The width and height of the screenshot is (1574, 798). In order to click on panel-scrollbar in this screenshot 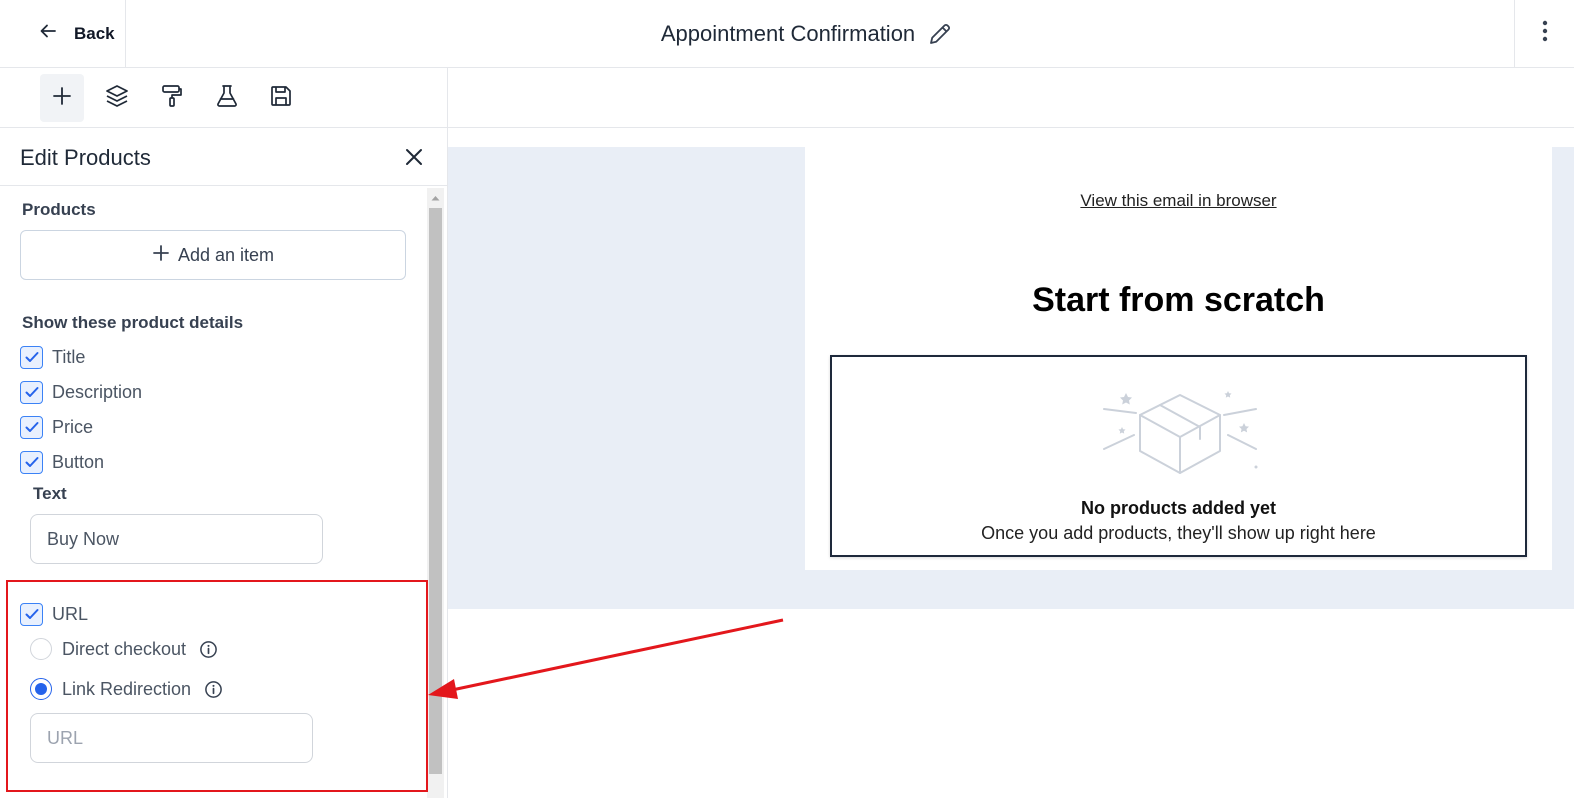, I will do `click(435, 493)`.